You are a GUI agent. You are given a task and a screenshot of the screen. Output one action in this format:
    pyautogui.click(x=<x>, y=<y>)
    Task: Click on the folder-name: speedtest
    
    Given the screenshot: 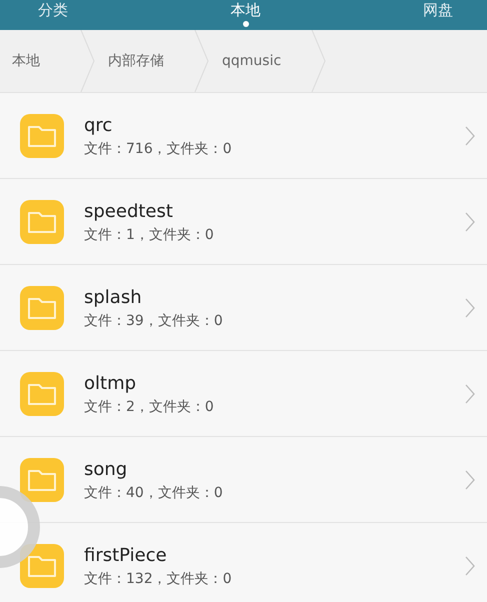 What is the action you would take?
    pyautogui.click(x=129, y=212)
    